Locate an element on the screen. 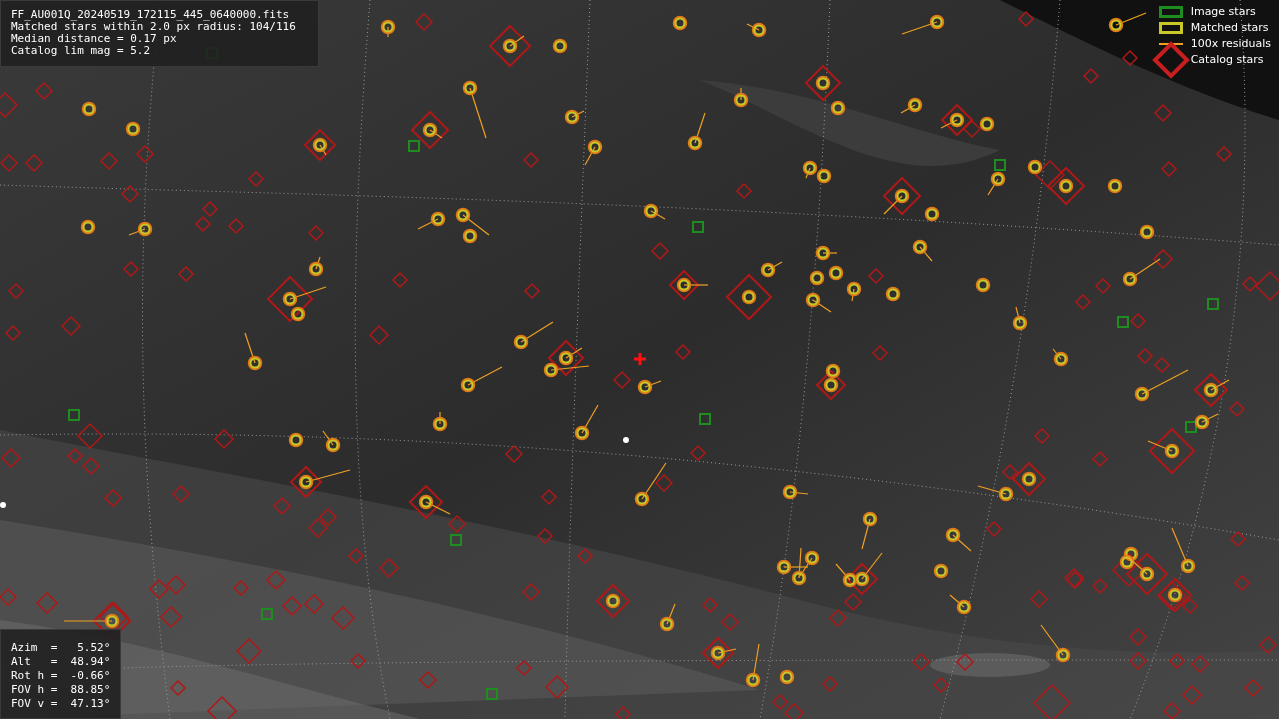 This screenshot has width=1279, height=719. info-line: Matched stars within 2.0 px radius: 104/116 is located at coordinates (154, 27).